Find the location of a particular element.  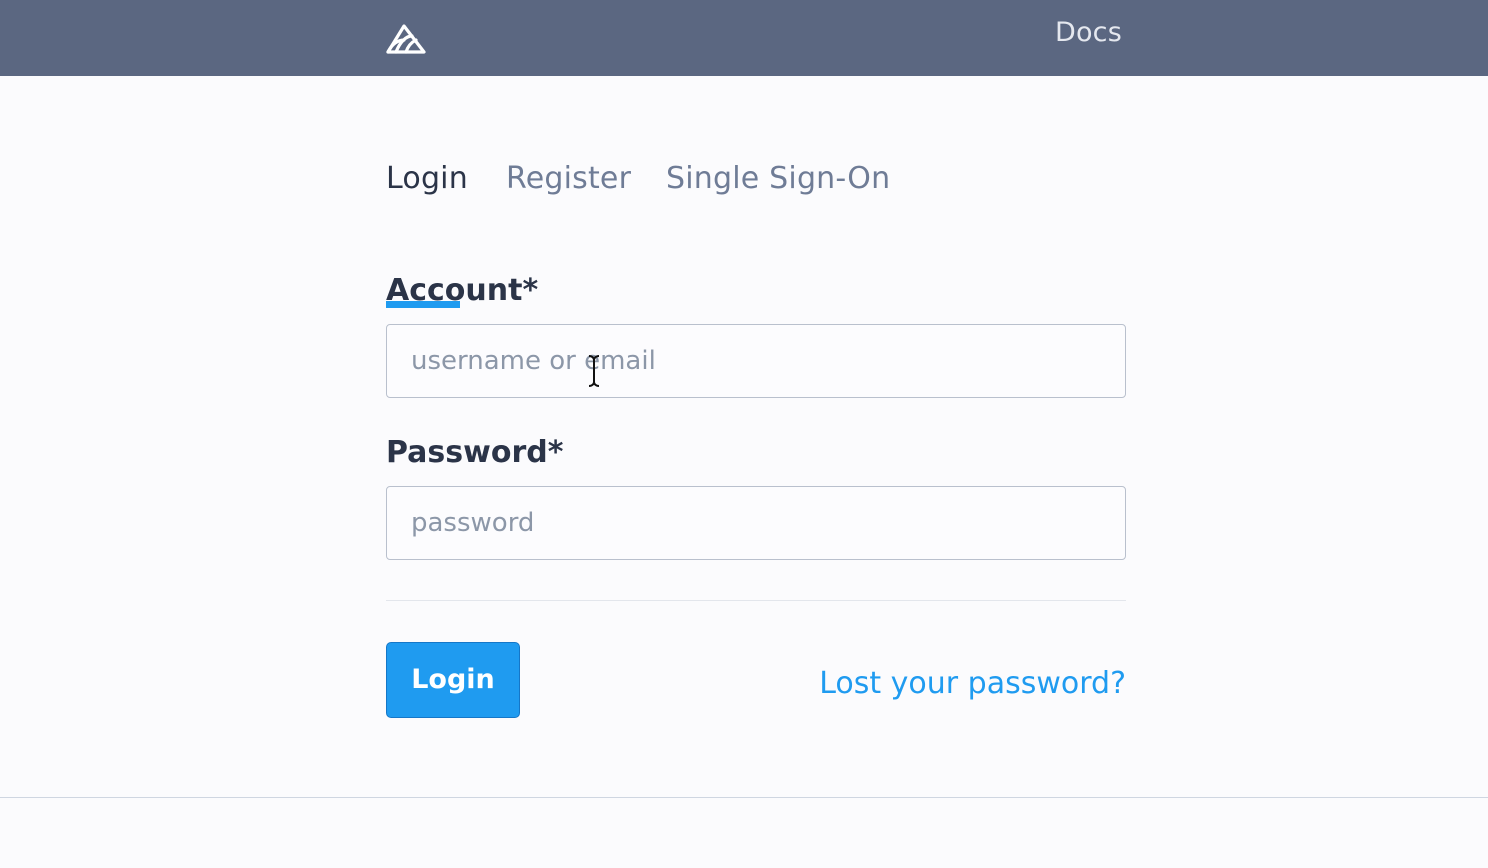

text-cursor-icon is located at coordinates (594, 371).